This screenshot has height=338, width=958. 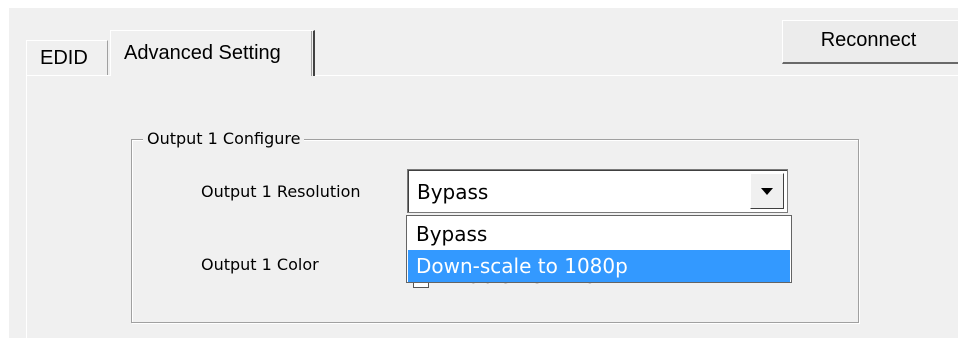 I want to click on output1-resolution-select: Bypass, so click(x=597, y=191).